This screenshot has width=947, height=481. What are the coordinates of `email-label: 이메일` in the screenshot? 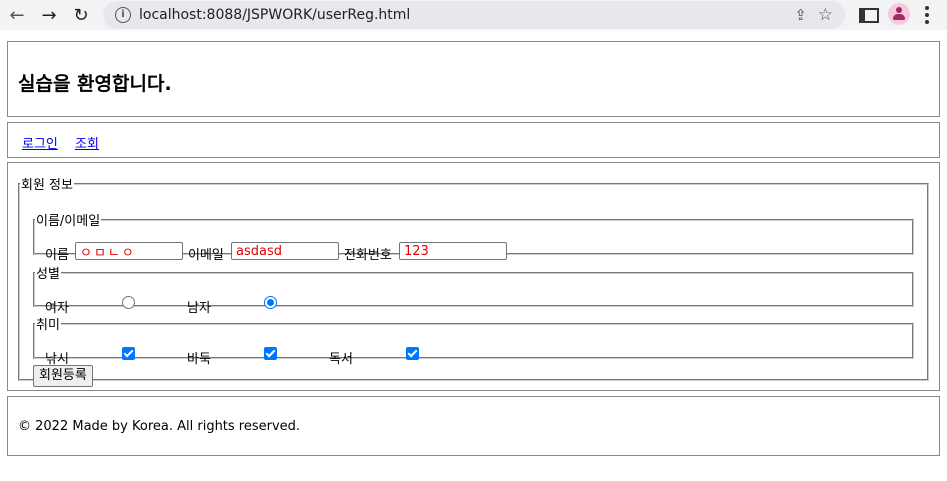 It's located at (206, 255).